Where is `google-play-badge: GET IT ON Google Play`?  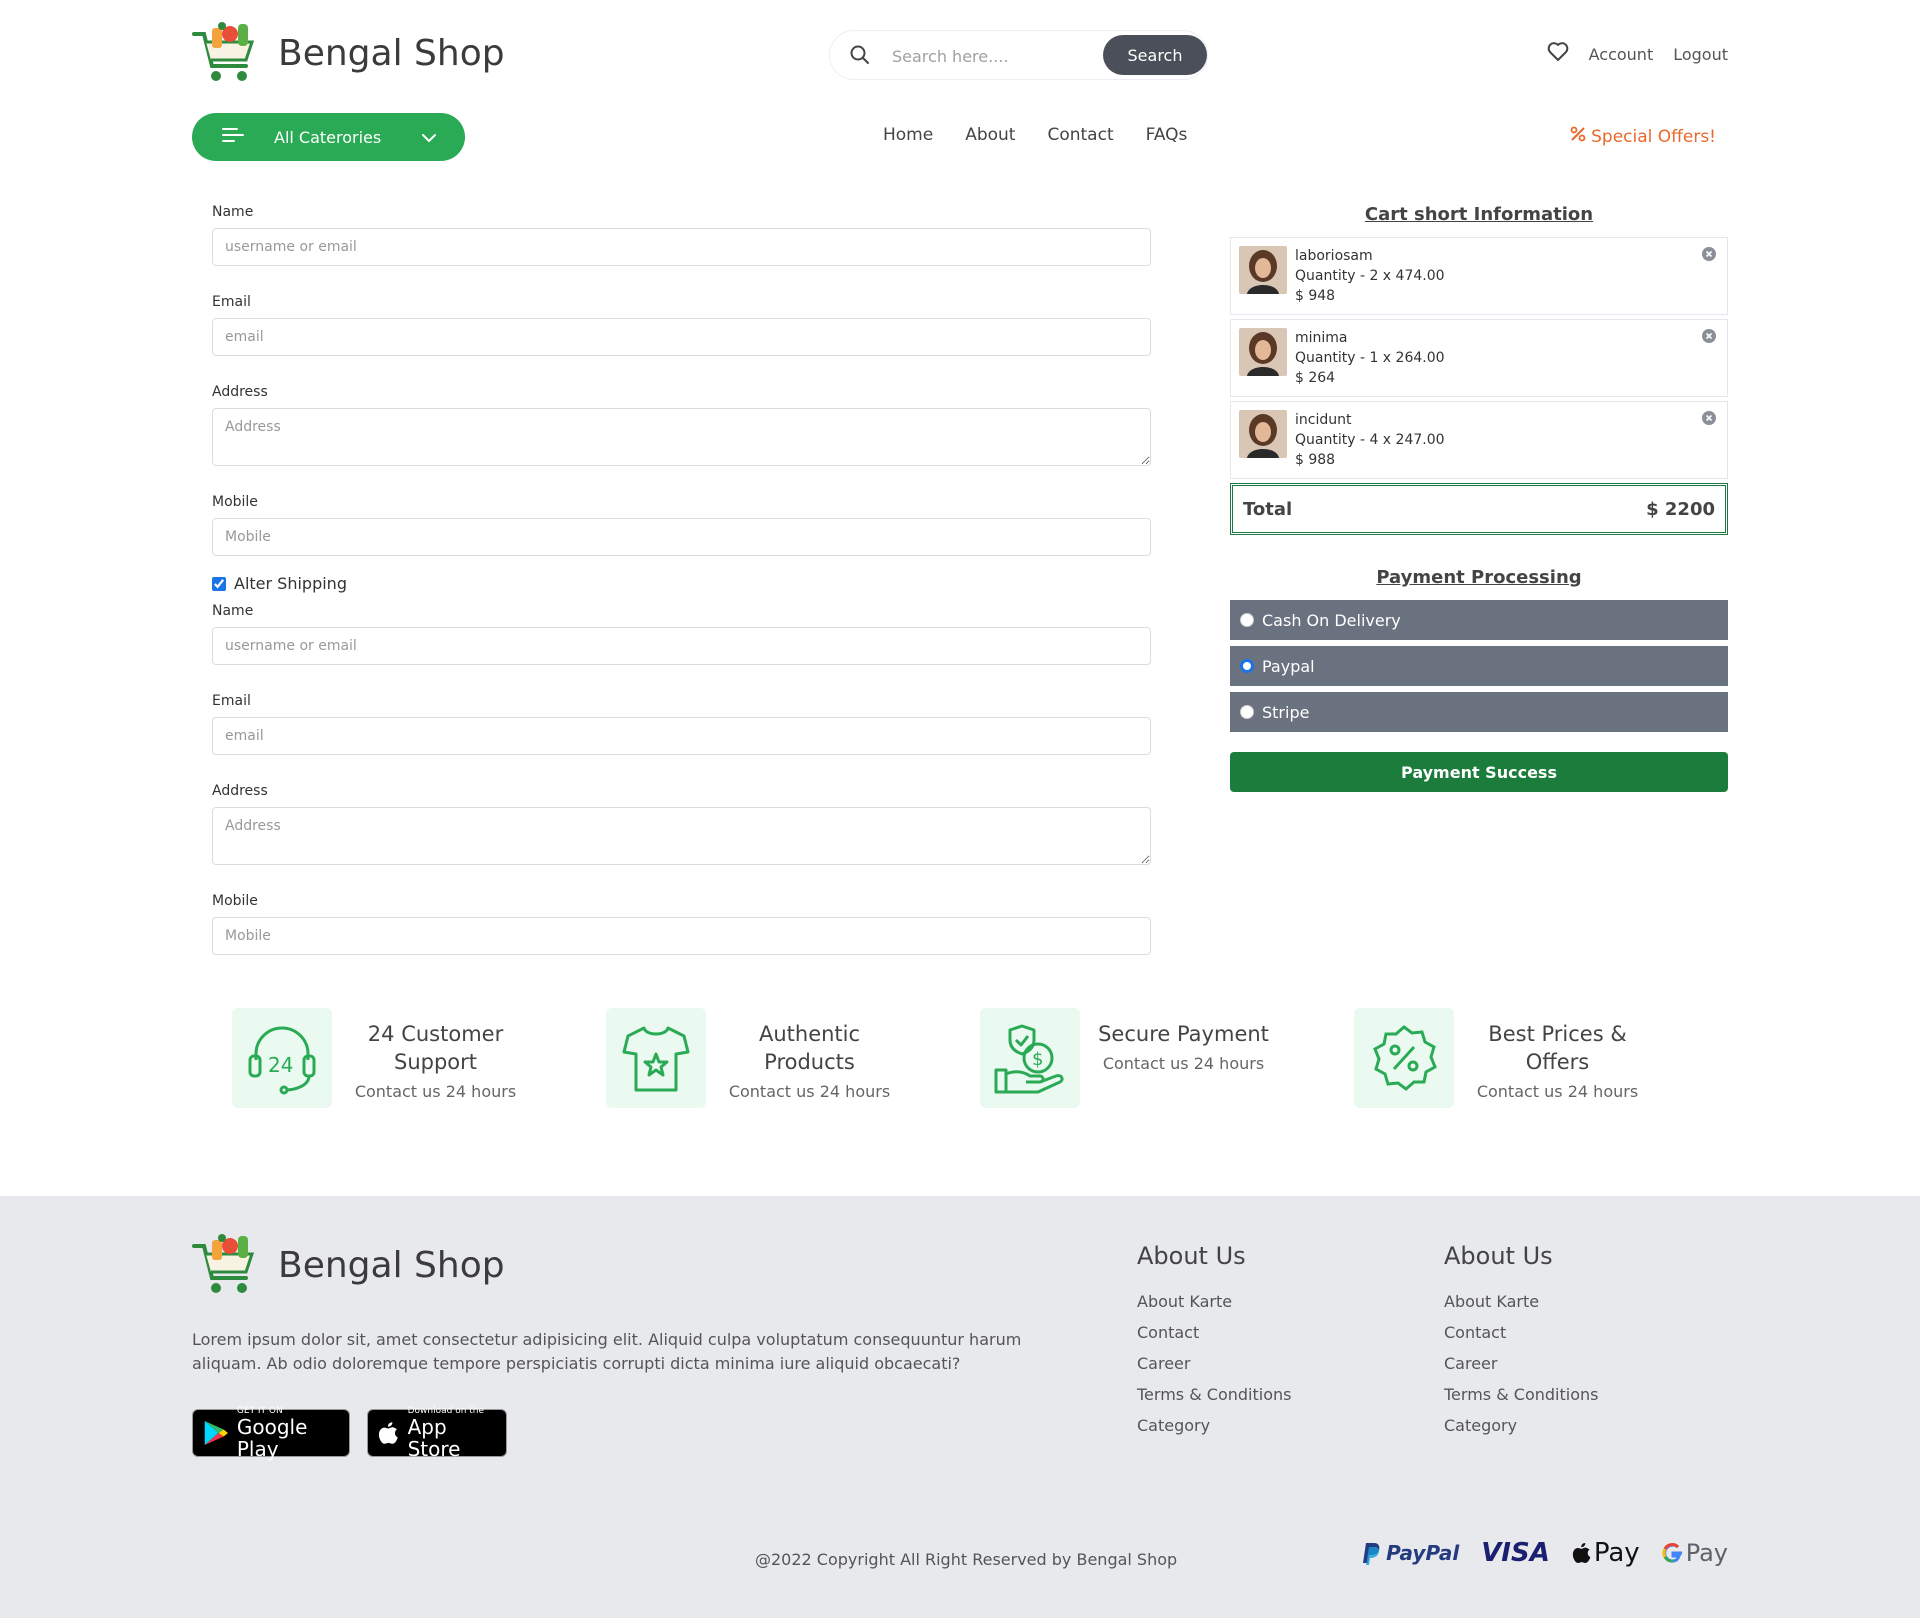 google-play-badge: GET IT ON Google Play is located at coordinates (271, 1433).